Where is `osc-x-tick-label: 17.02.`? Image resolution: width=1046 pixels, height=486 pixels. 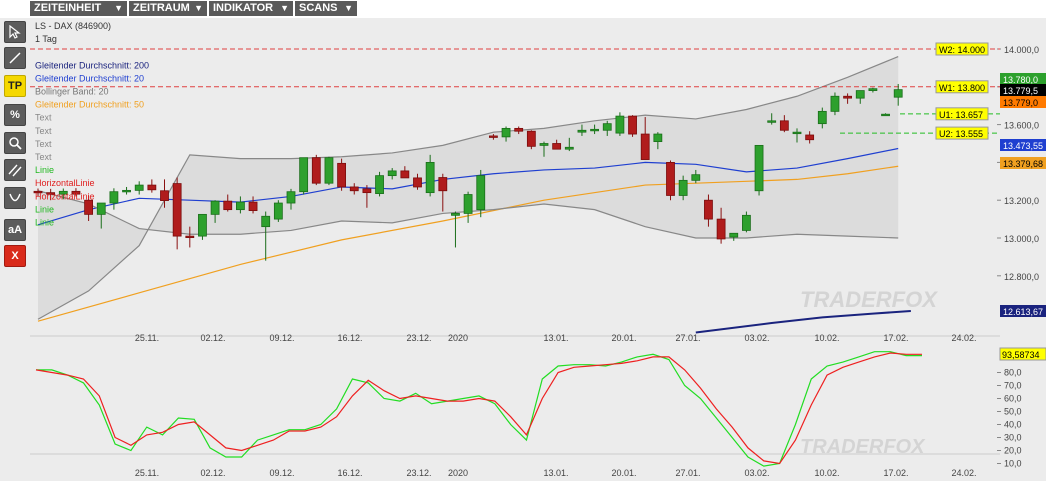
osc-x-tick-label: 17.02. is located at coordinates (895, 473).